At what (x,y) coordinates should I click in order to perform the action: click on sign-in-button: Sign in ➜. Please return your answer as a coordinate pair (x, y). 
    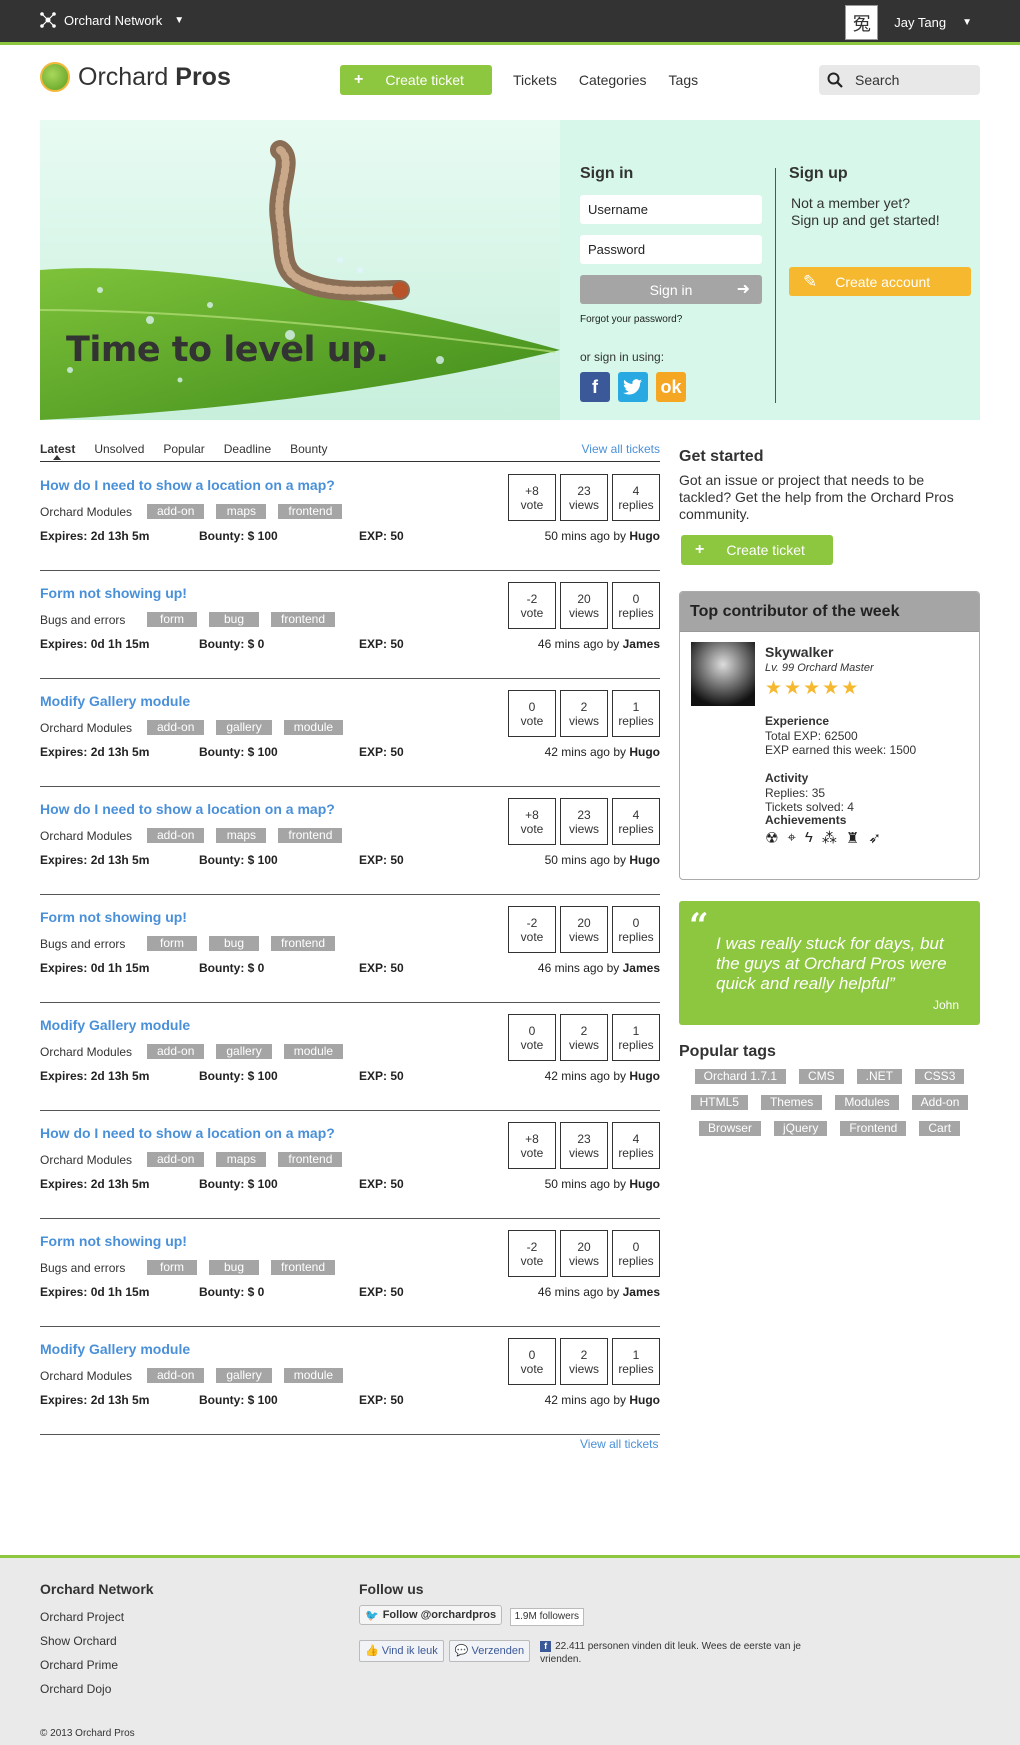
    Looking at the image, I should click on (671, 289).